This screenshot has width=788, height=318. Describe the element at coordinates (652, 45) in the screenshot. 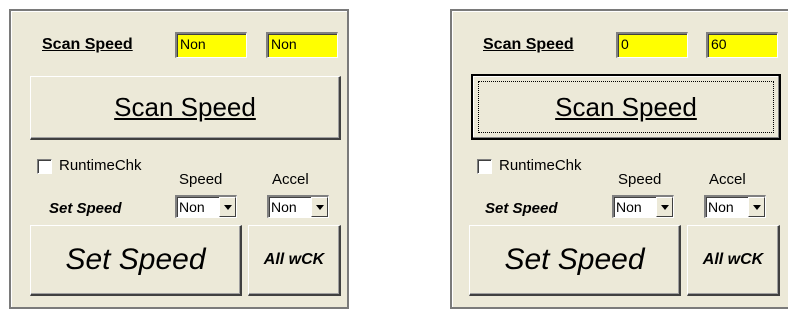

I see `scan-speed-value-1: 0` at that location.